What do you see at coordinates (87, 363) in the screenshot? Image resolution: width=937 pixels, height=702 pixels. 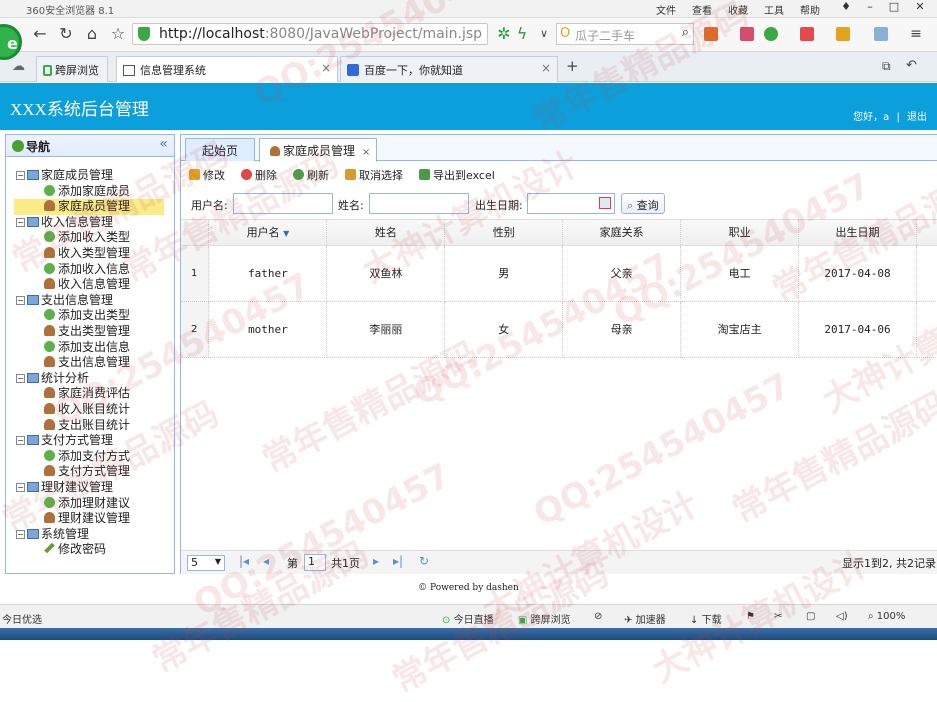 I see `nav-item: 支出信息管理` at bounding box center [87, 363].